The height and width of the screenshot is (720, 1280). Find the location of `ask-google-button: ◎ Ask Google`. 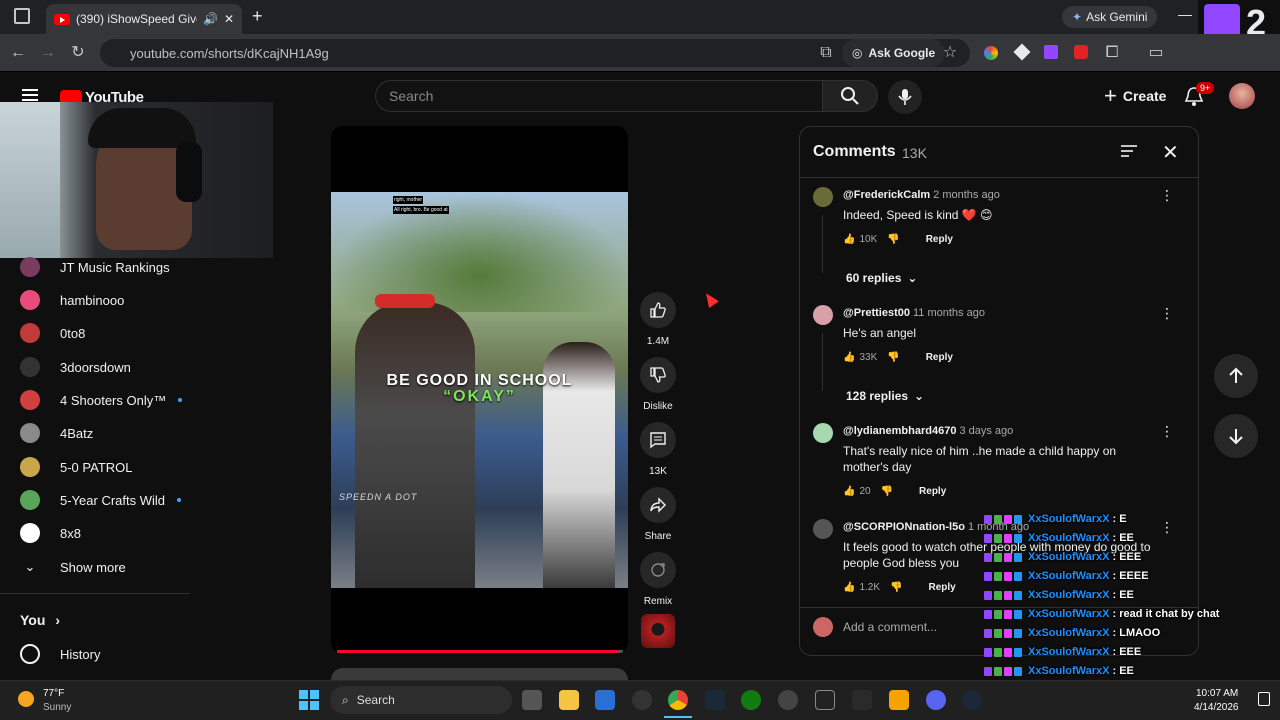

ask-google-button: ◎ Ask Google is located at coordinates (894, 53).